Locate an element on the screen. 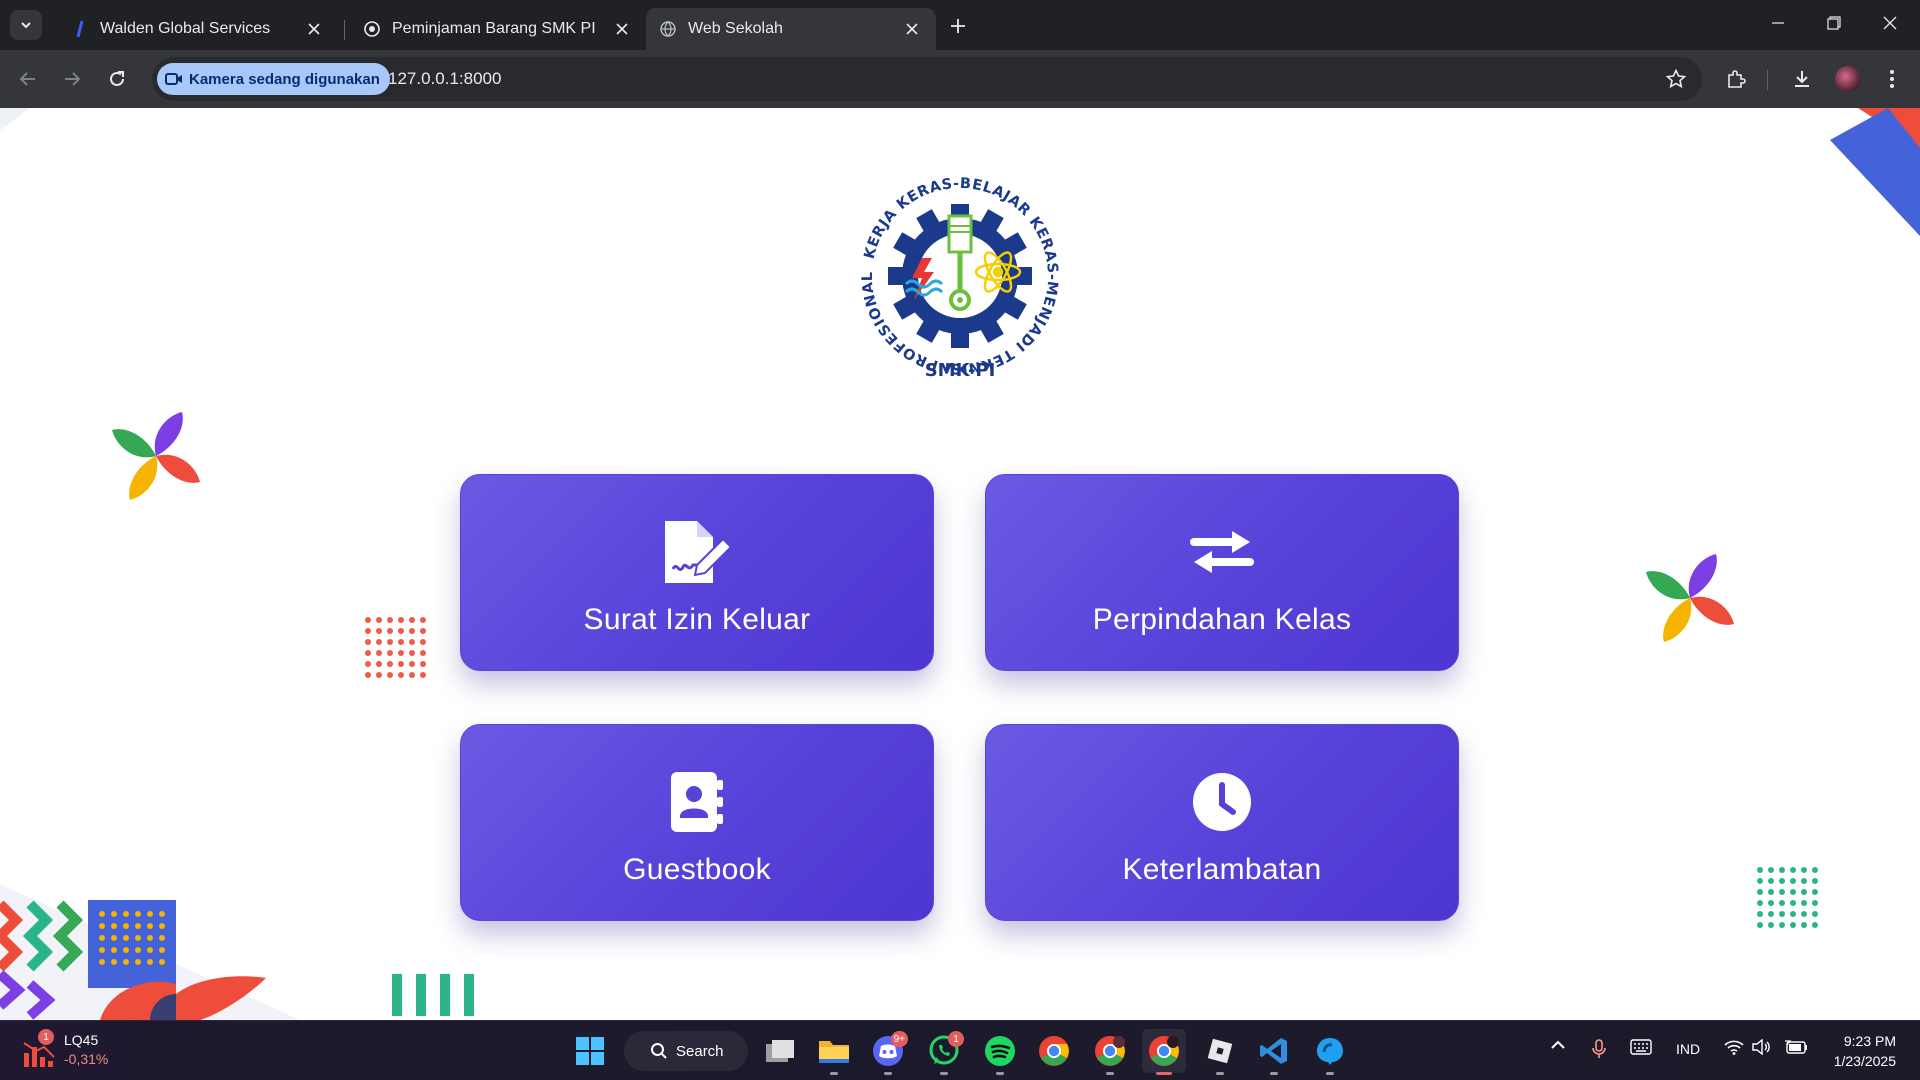 The image size is (1920, 1080). task-view-button is located at coordinates (780, 1051).